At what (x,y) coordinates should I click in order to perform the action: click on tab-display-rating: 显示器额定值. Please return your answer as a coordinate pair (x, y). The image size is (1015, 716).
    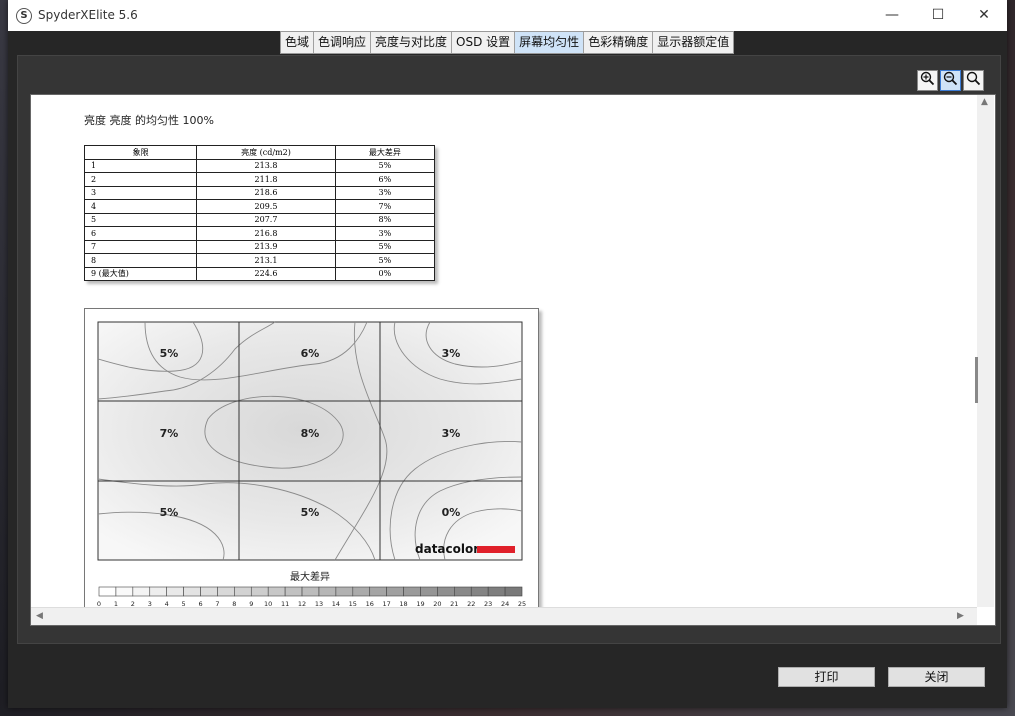
    Looking at the image, I should click on (693, 42).